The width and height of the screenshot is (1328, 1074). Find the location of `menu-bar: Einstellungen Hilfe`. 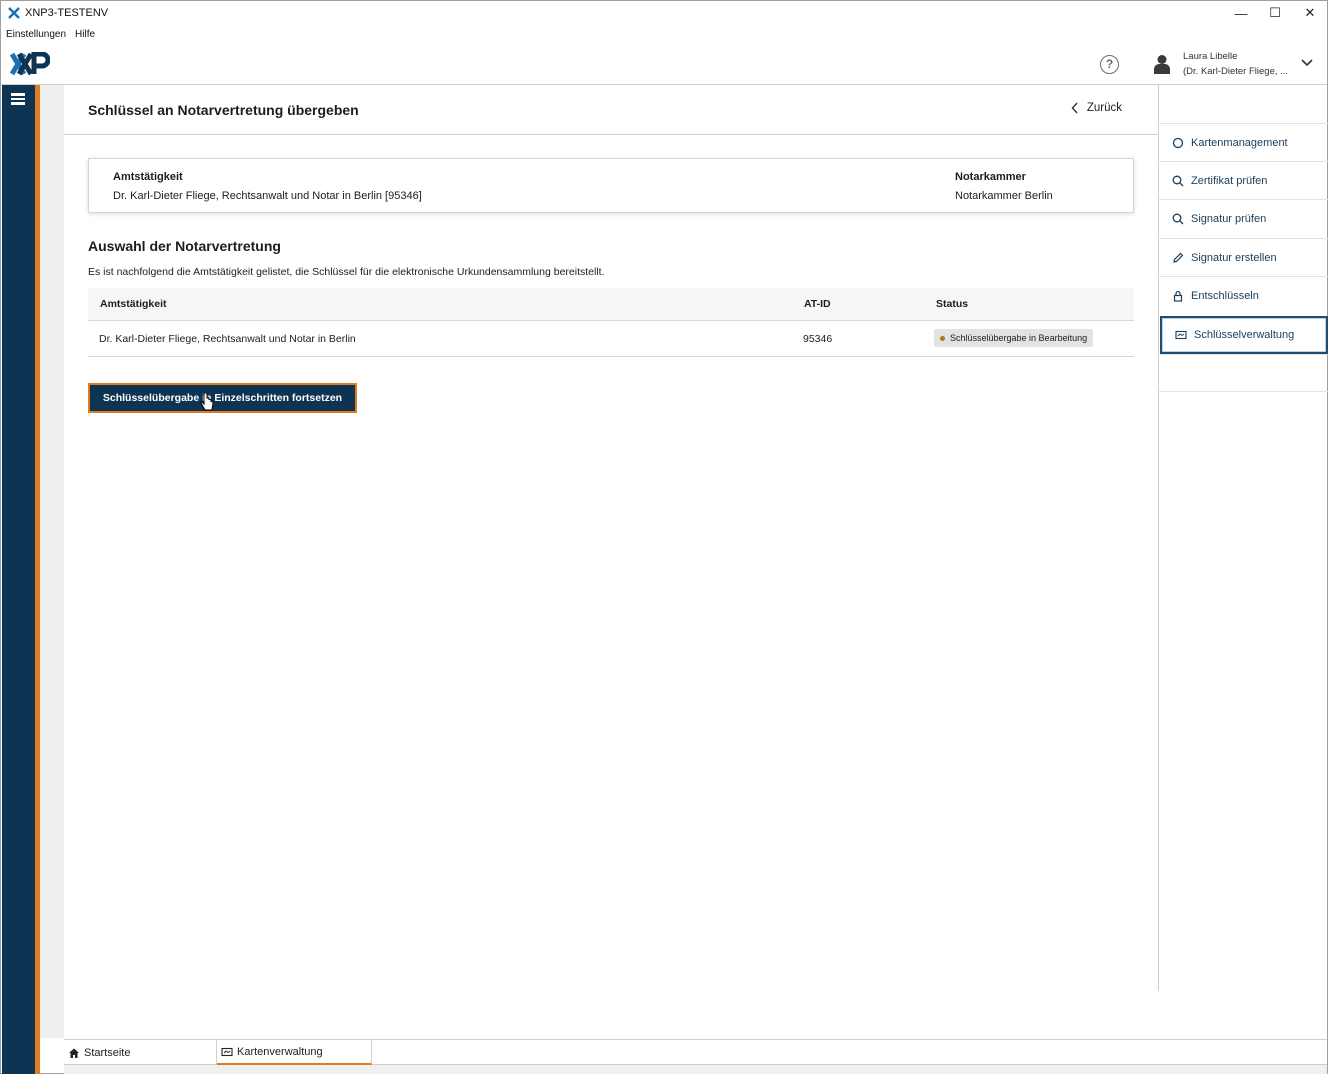

menu-bar: Einstellungen Hilfe is located at coordinates (50, 34).